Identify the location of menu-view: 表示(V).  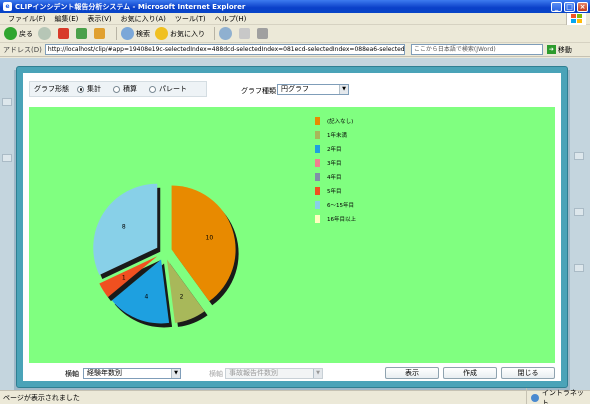
(99, 19).